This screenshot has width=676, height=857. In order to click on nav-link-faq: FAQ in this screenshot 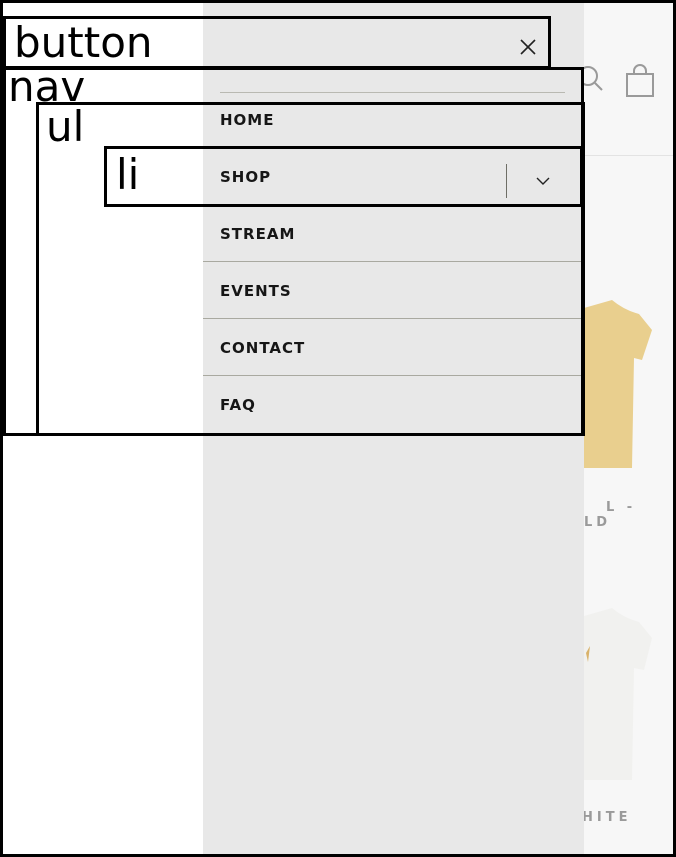, I will do `click(238, 404)`.